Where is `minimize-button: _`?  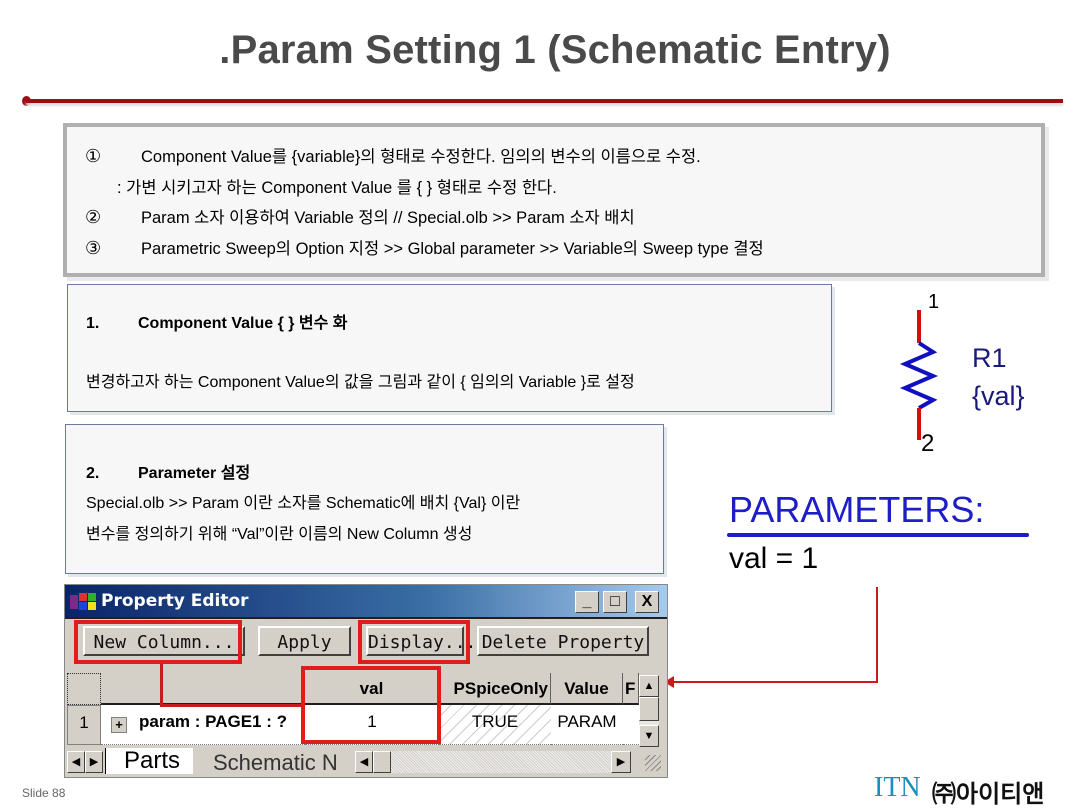
minimize-button: _ is located at coordinates (587, 602).